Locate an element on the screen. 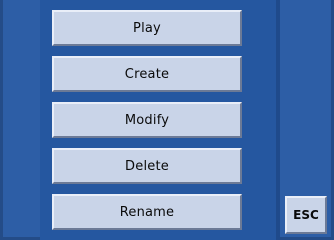 The image size is (334, 240). delete-button: Delete is located at coordinates (147, 166).